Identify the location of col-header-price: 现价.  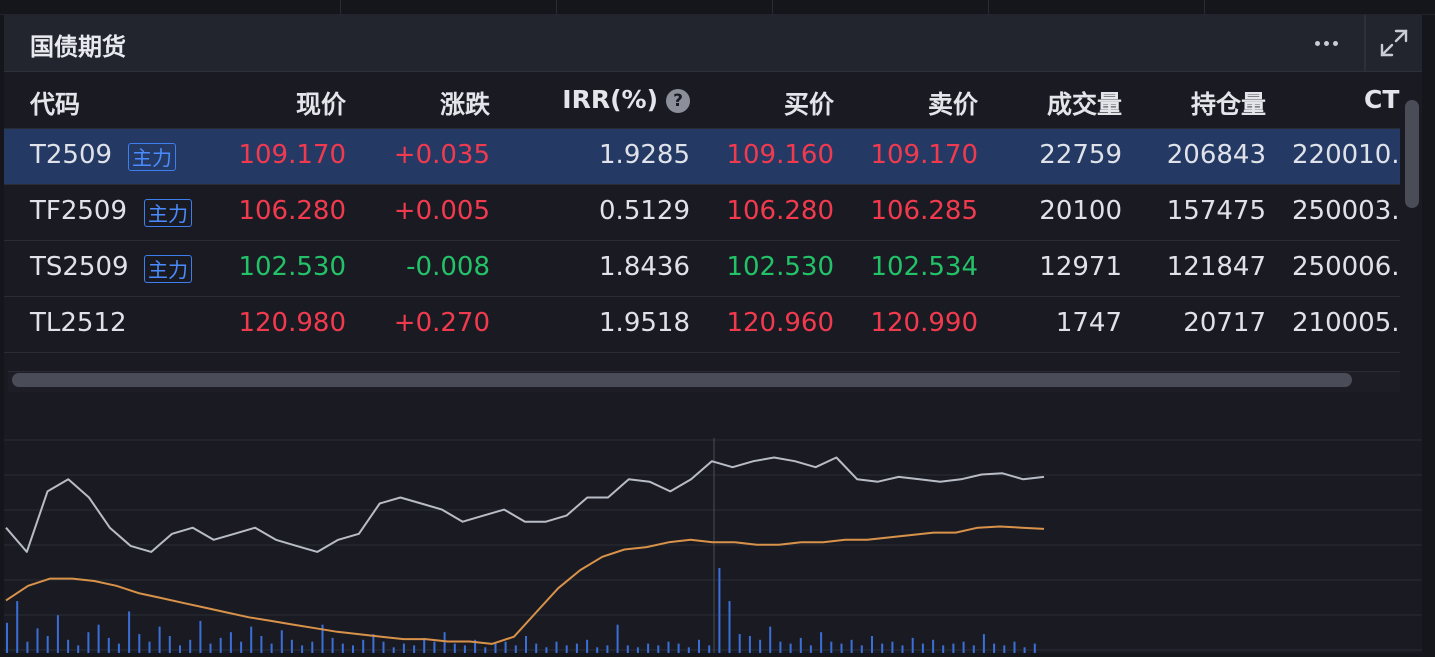
(321, 103).